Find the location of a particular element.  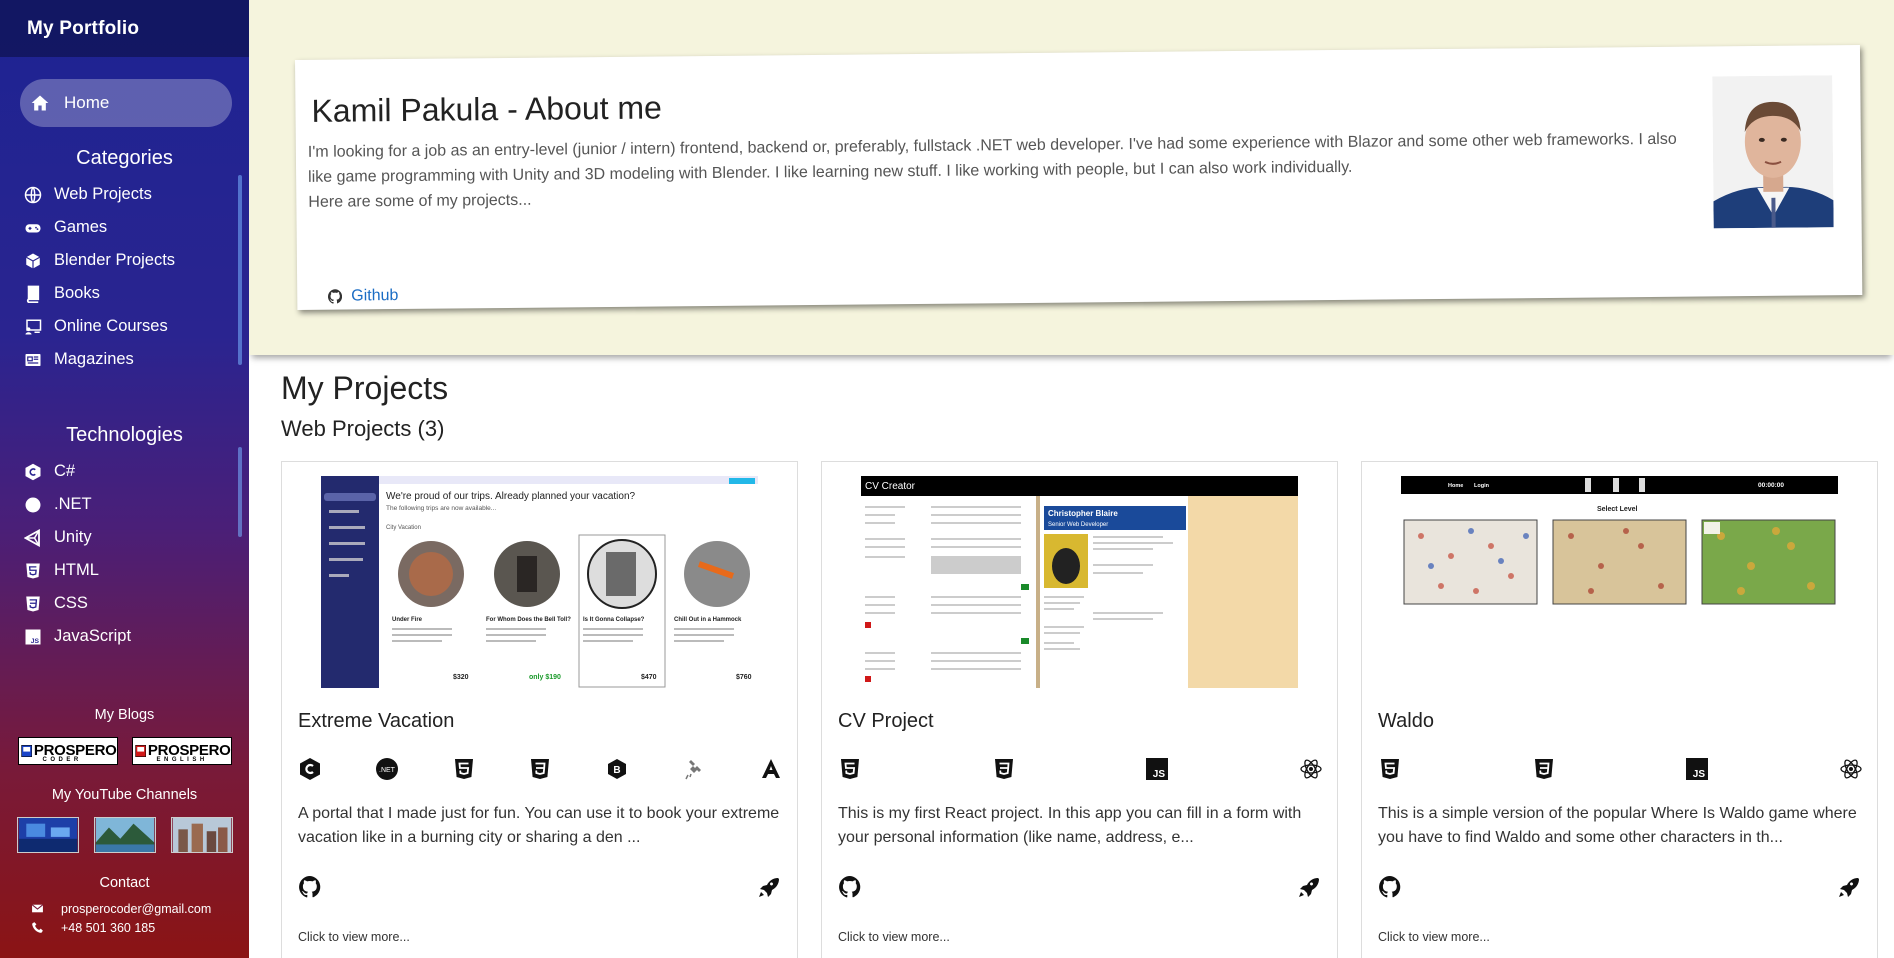

blogs-title: My Blogs is located at coordinates (124, 715).